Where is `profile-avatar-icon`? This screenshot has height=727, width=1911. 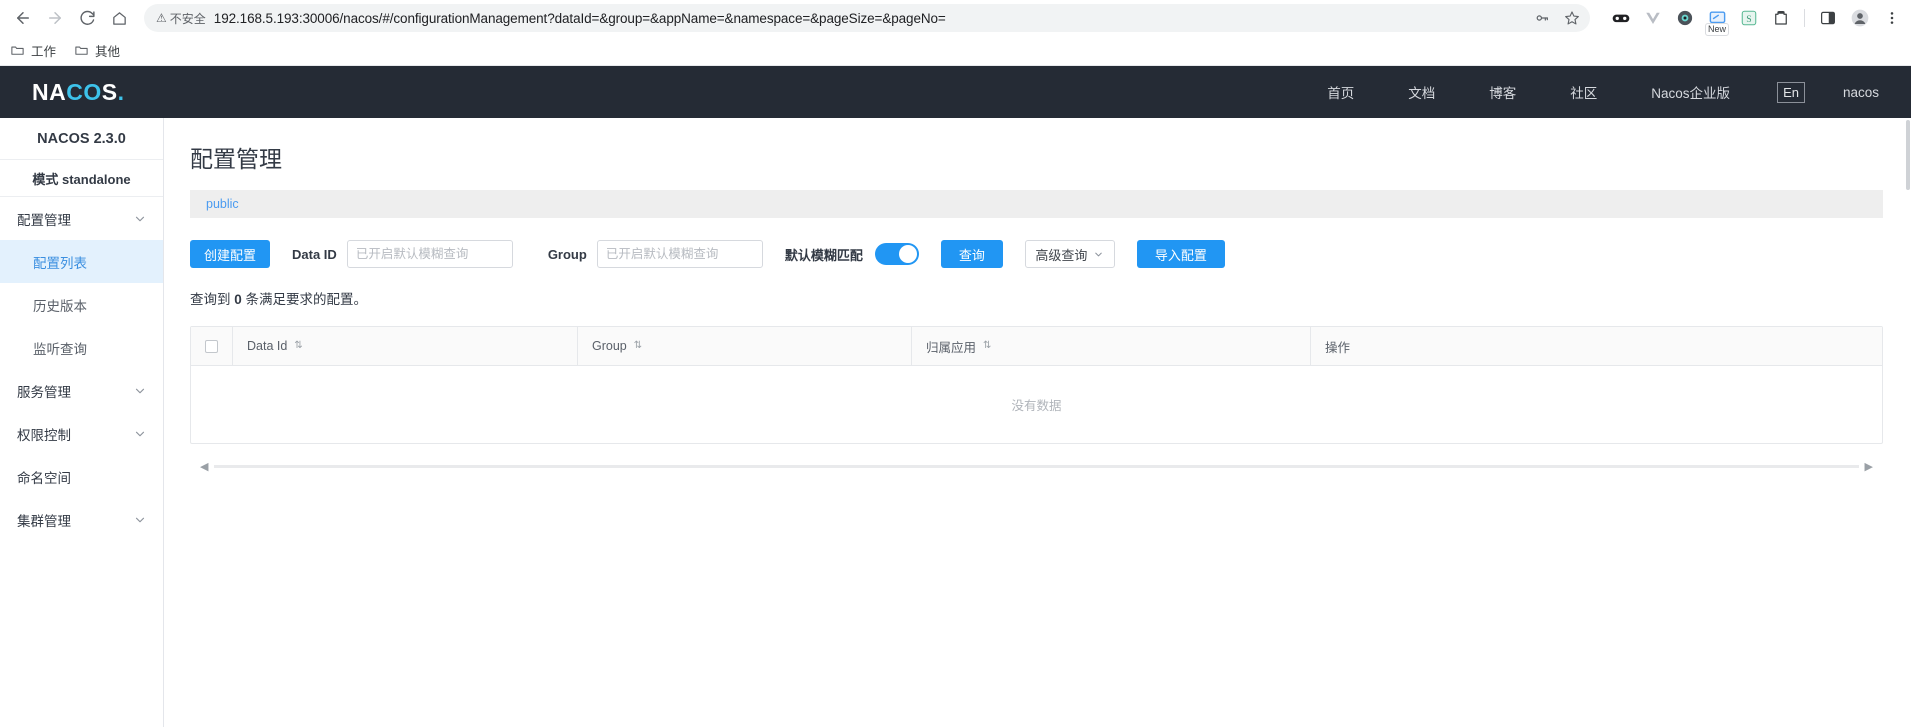
profile-avatar-icon is located at coordinates (1860, 18).